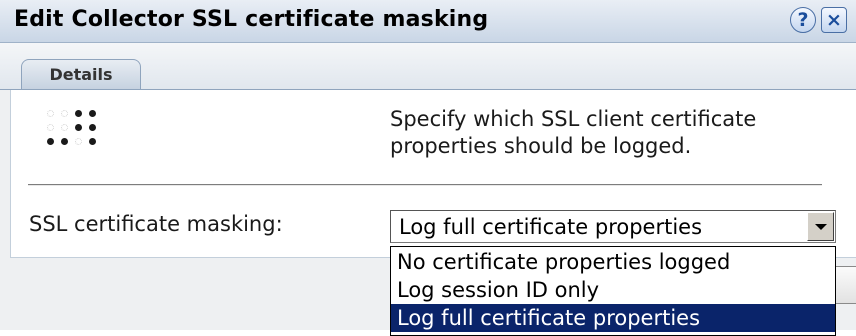  Describe the element at coordinates (80, 133) in the screenshot. I see `product-logo-icon` at that location.